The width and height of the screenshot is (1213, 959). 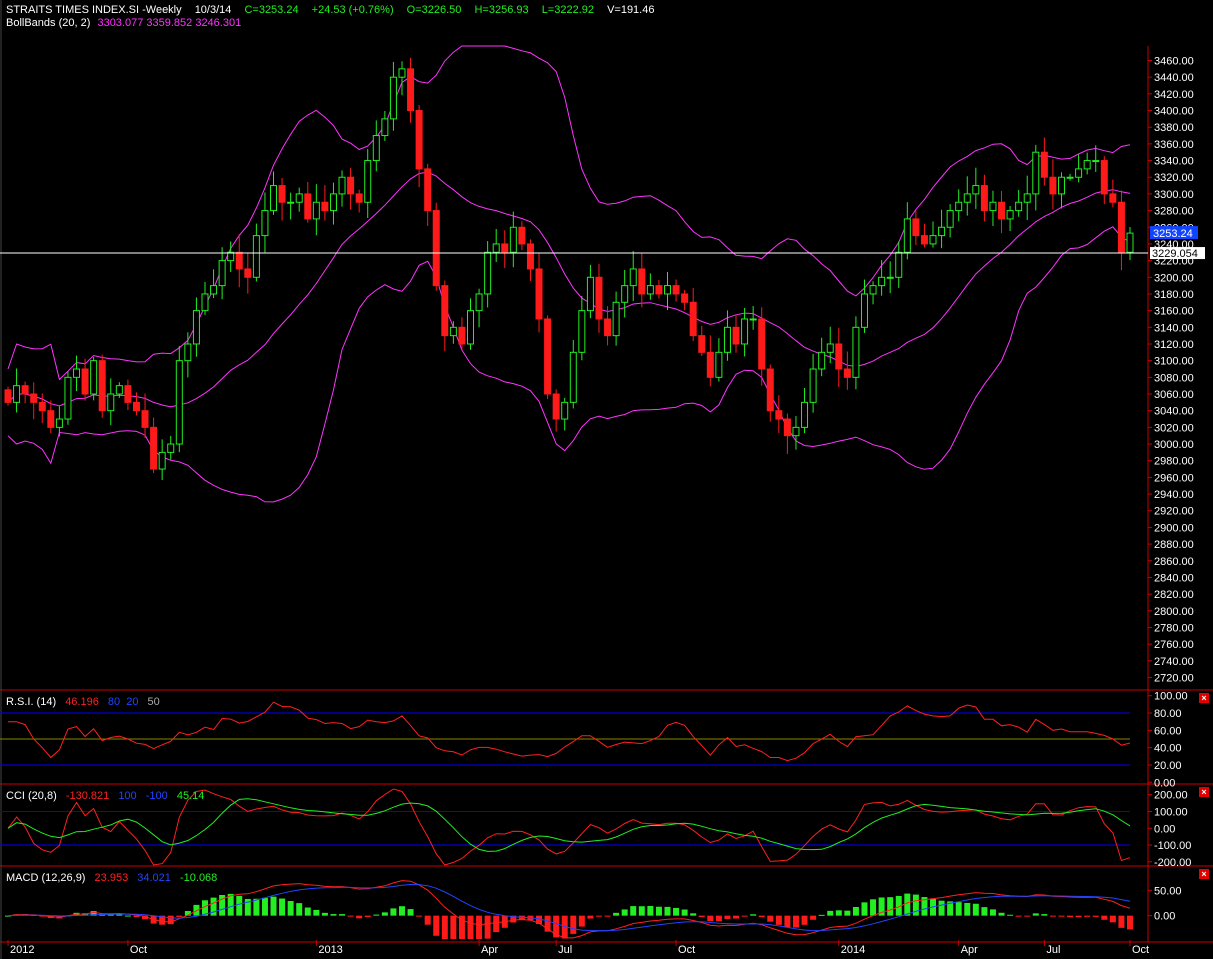 I want to click on price-tick-label: 3000.00, so click(x=1174, y=445).